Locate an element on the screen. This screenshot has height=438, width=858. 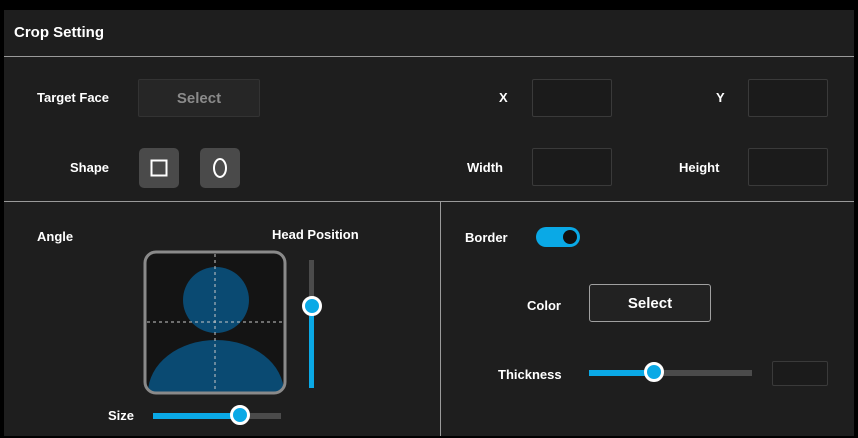
head-position-fill is located at coordinates (311, 347).